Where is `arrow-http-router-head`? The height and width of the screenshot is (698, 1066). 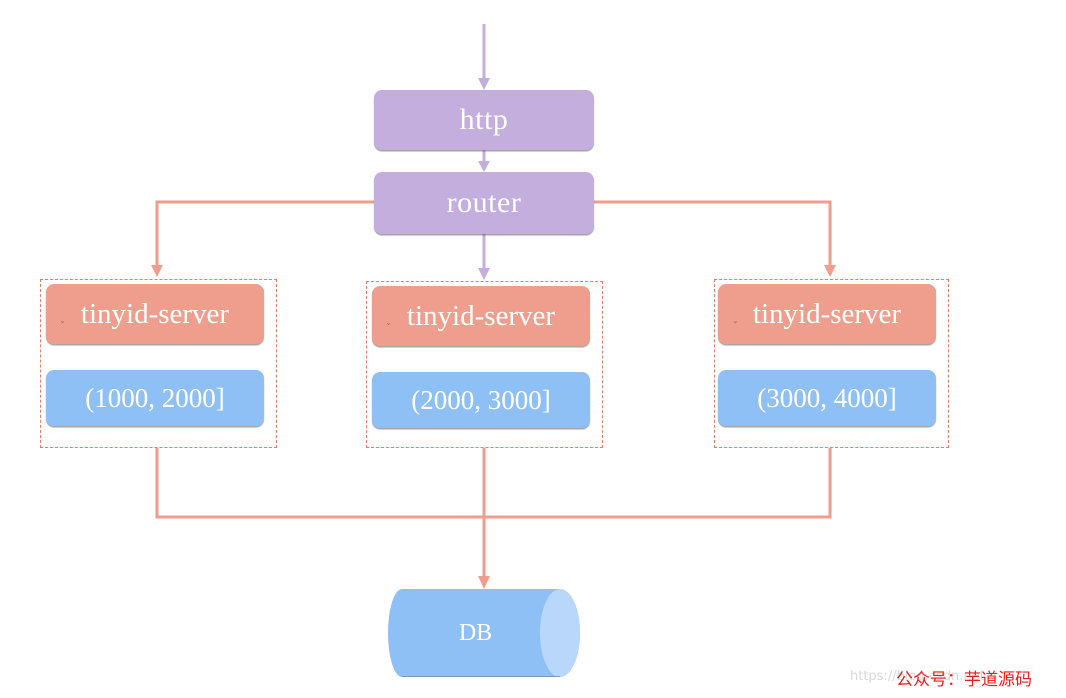
arrow-http-router-head is located at coordinates (484, 166).